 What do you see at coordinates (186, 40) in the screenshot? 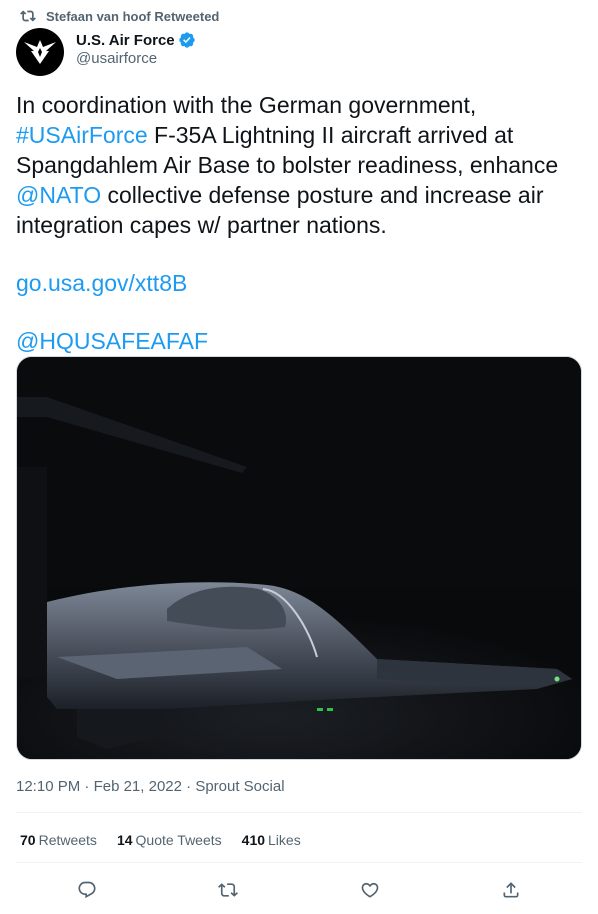
I see `verified-badge-icon` at bounding box center [186, 40].